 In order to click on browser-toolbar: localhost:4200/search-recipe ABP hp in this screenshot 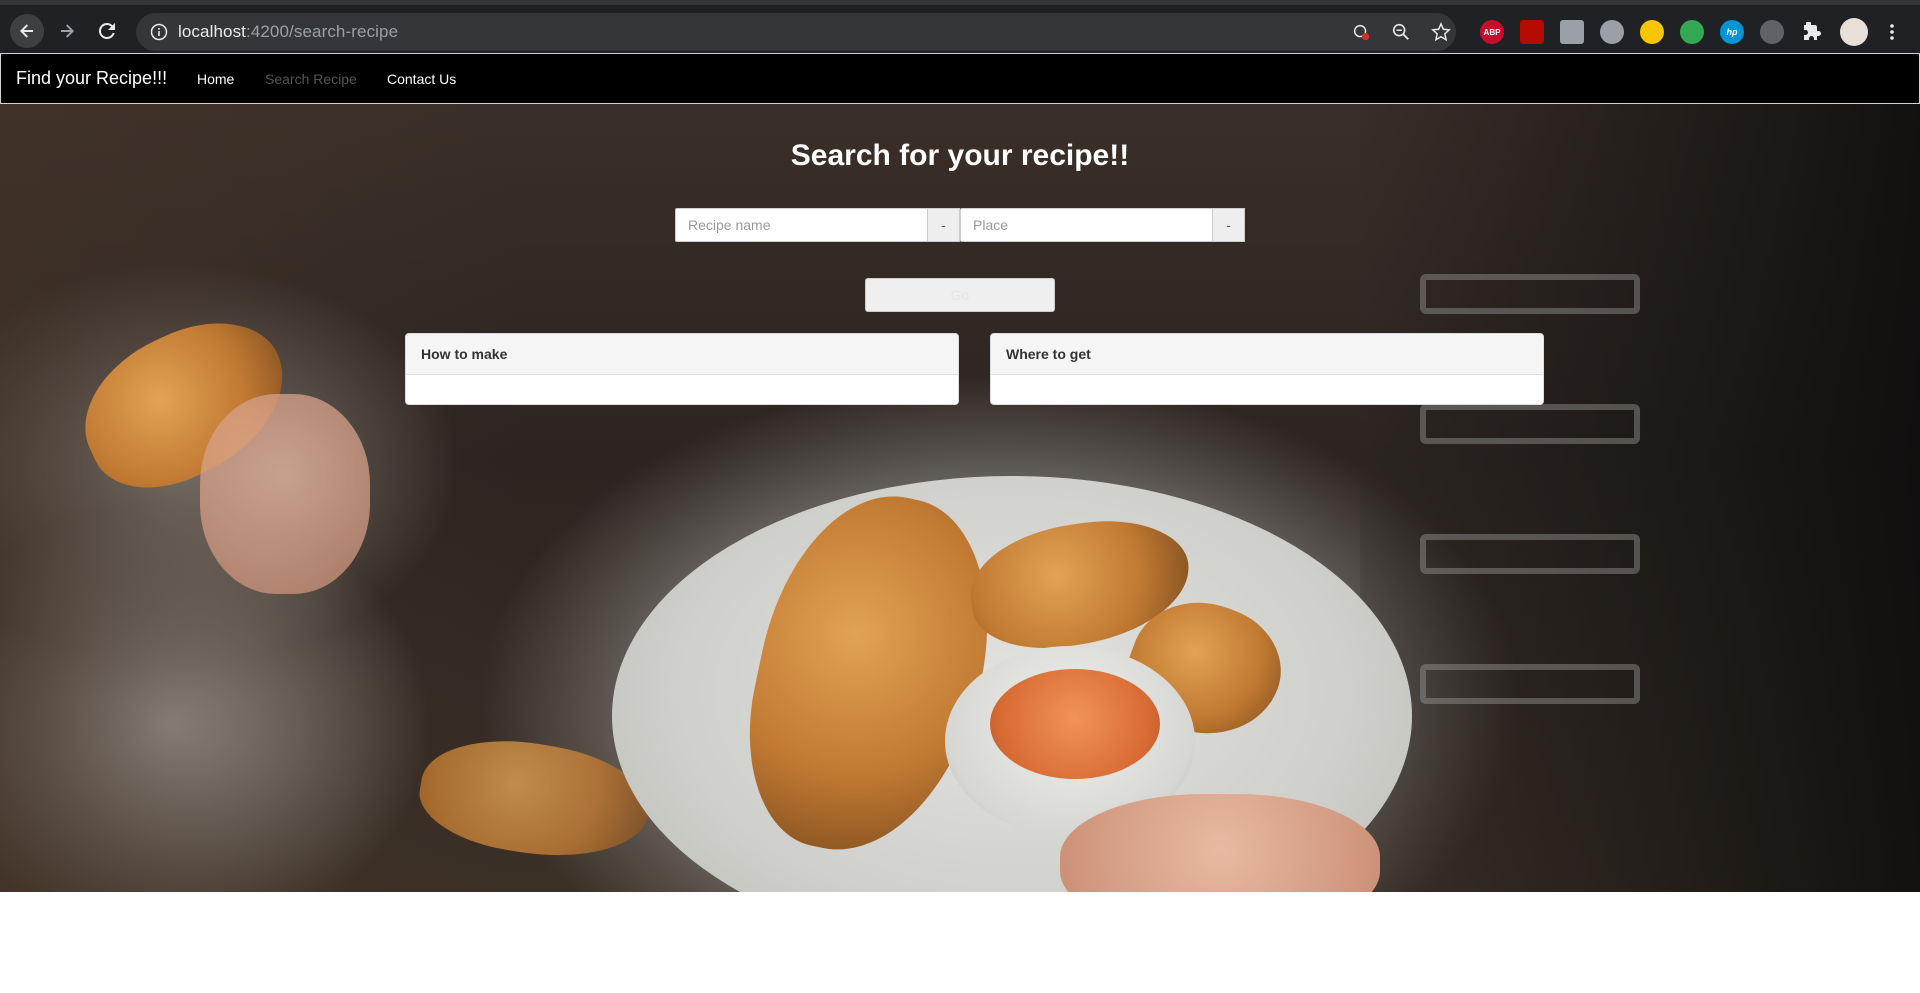, I will do `click(960, 26)`.